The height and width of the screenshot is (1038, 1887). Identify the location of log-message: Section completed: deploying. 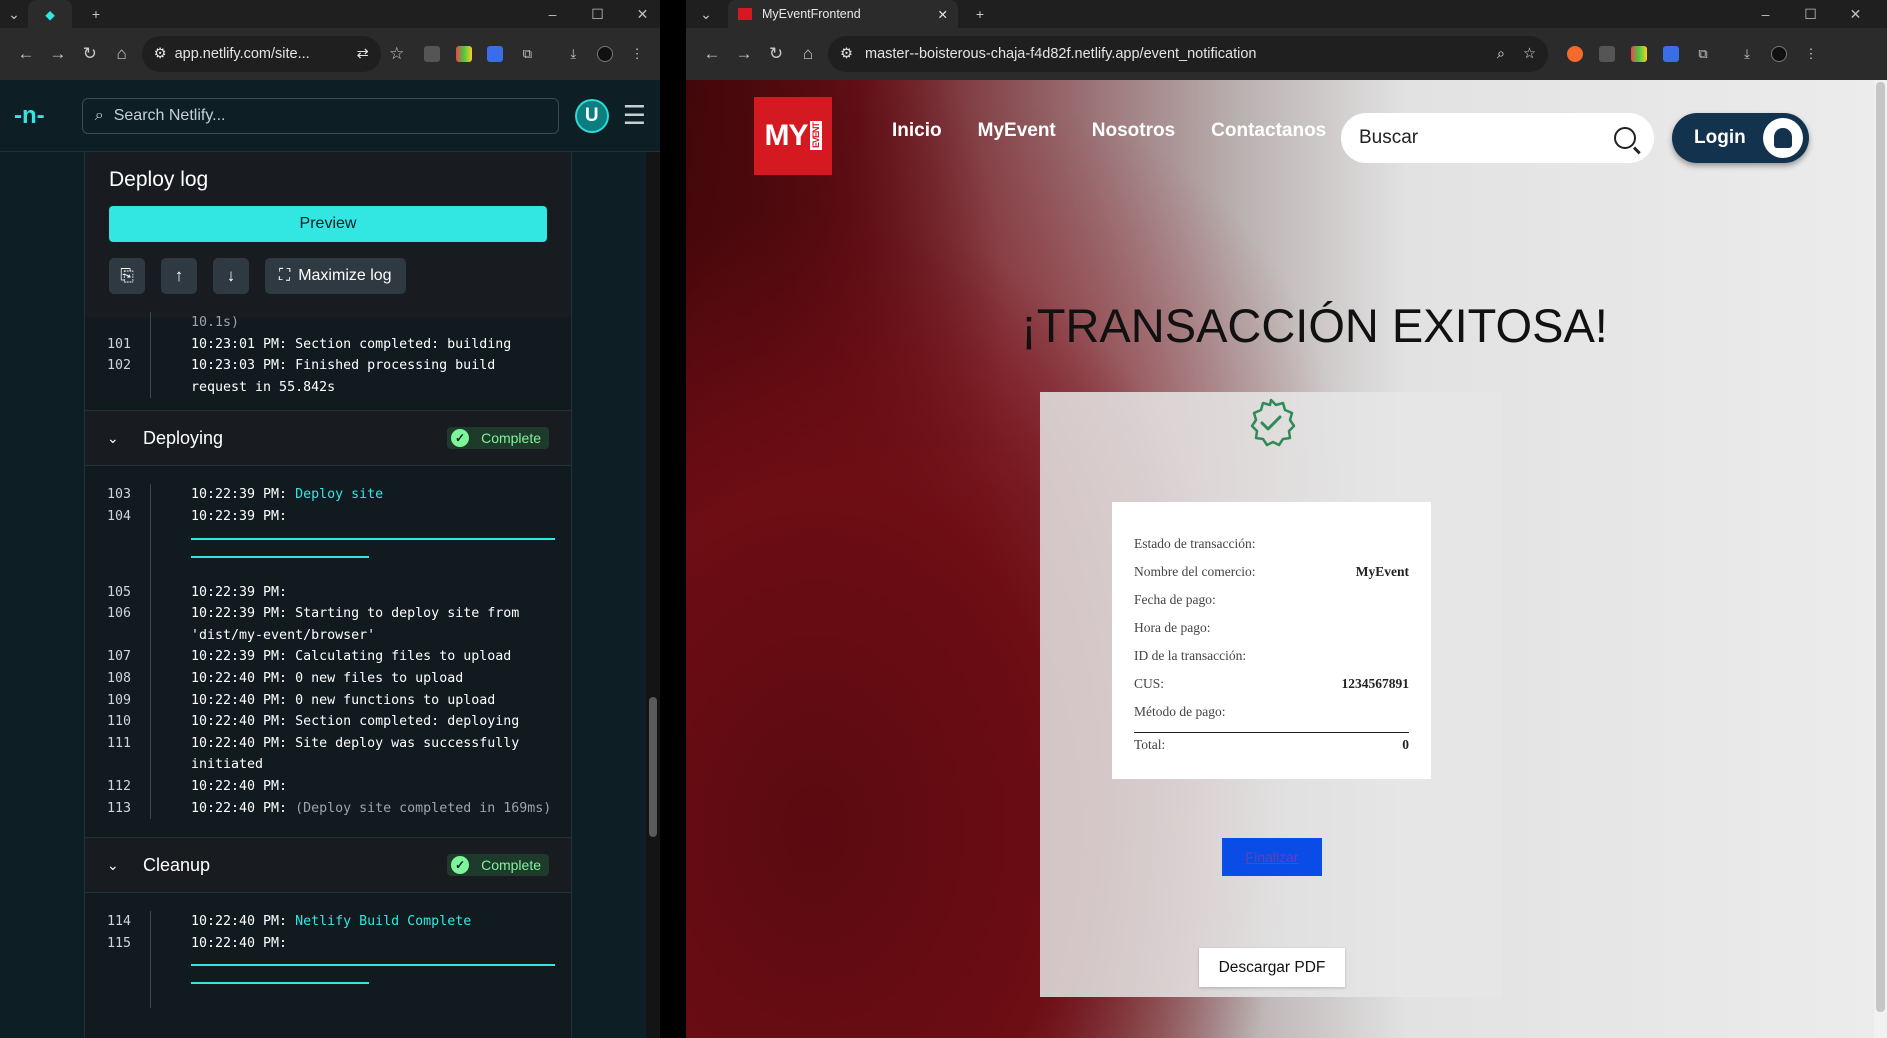
(407, 722).